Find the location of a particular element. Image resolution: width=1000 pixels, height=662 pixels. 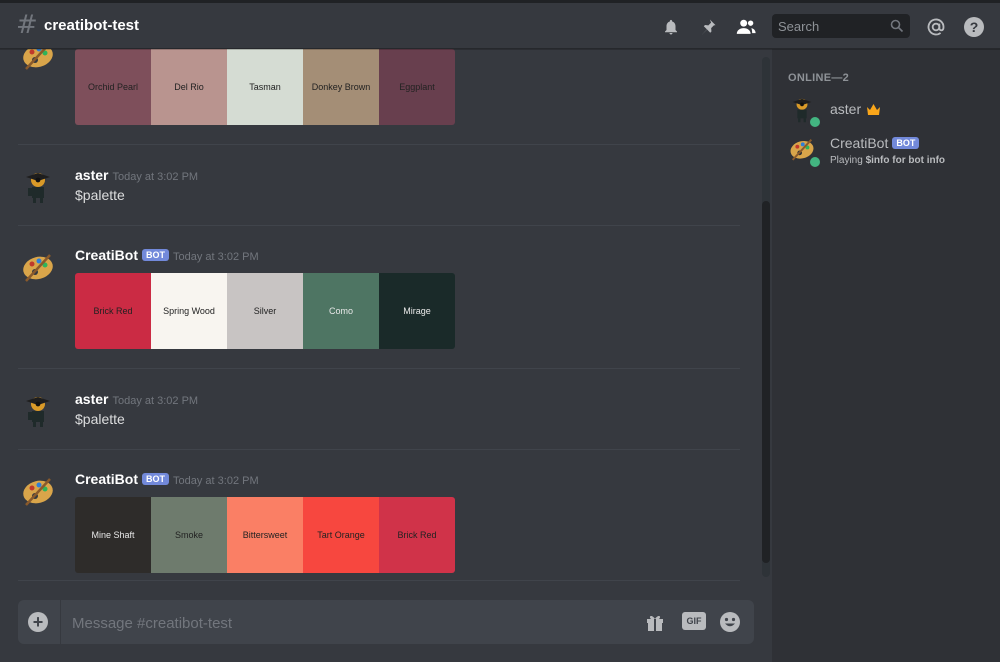

color-swatch: Como is located at coordinates (341, 311).